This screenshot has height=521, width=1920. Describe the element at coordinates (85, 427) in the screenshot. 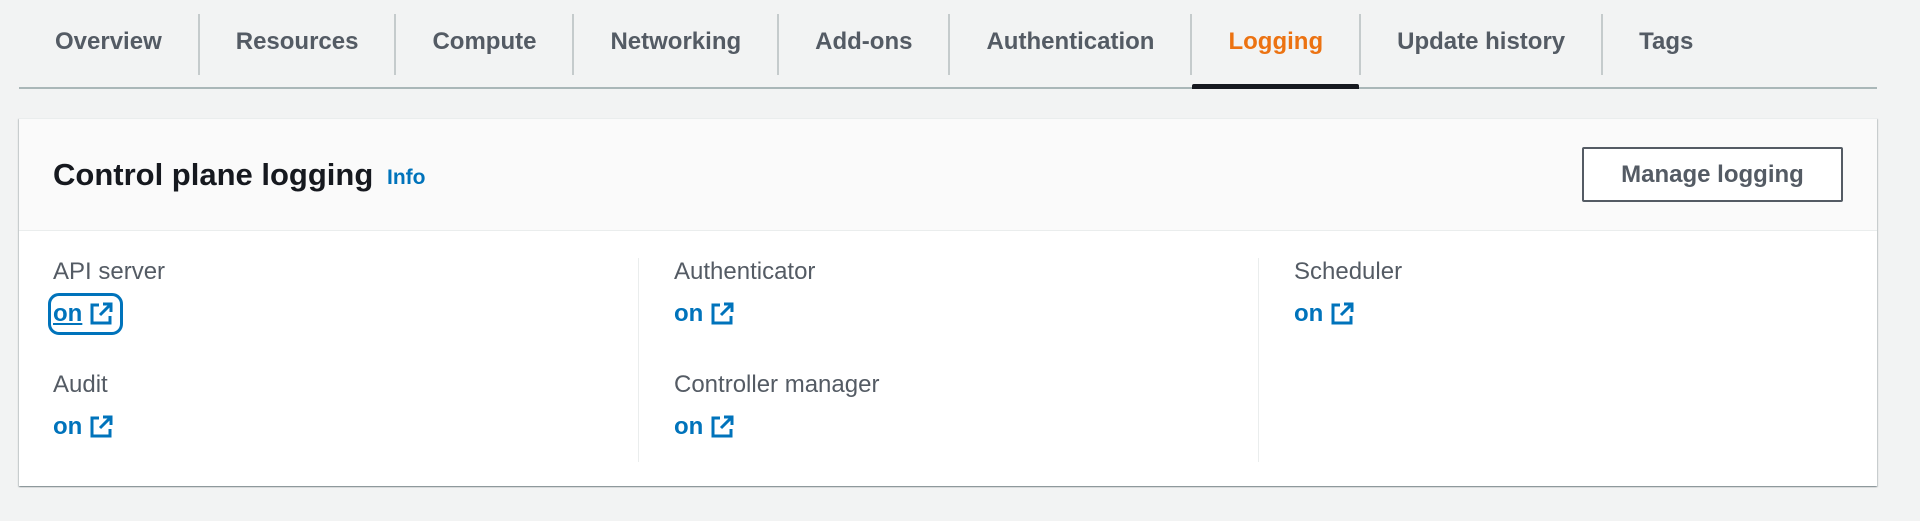

I see `audit-log-link: on` at that location.